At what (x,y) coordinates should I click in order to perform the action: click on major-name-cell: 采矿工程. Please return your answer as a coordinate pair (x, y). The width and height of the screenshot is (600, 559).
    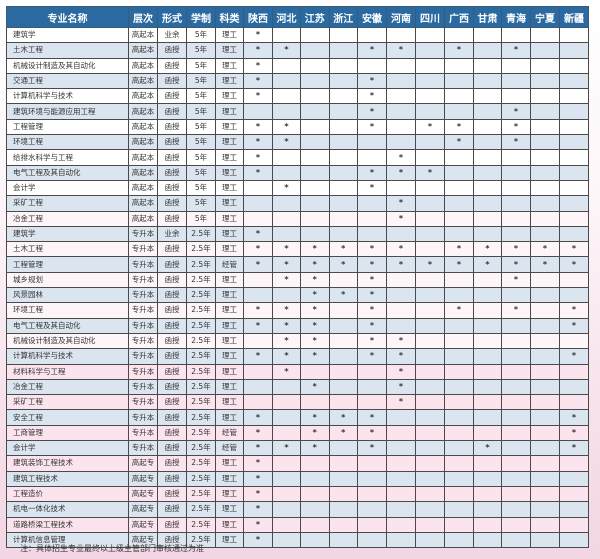
    Looking at the image, I should click on (67, 402).